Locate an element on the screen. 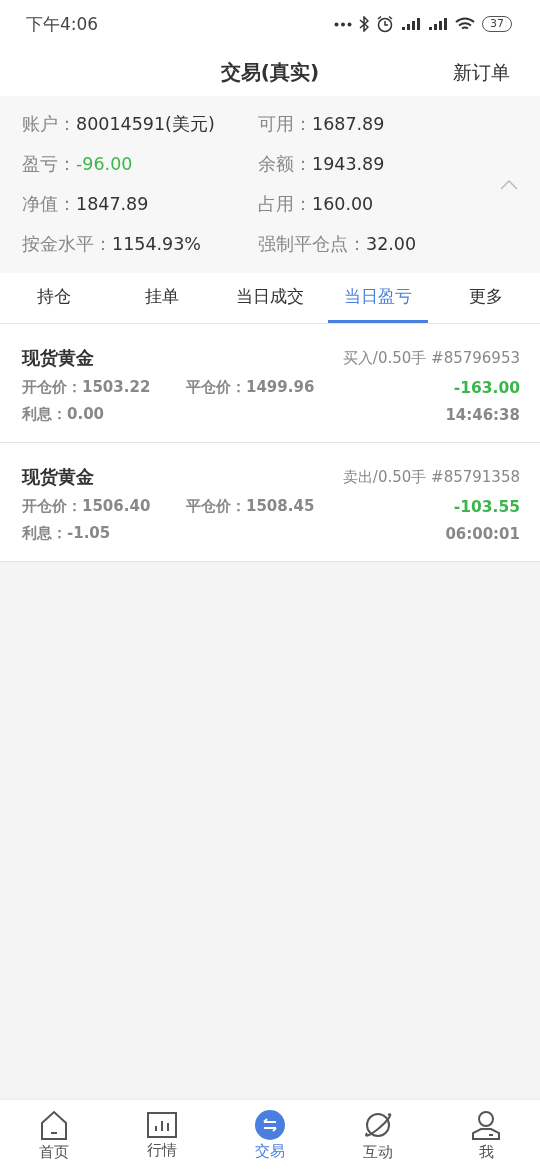 The height and width of the screenshot is (1170, 540). close-price: 平仓价：1499.96 is located at coordinates (250, 387).